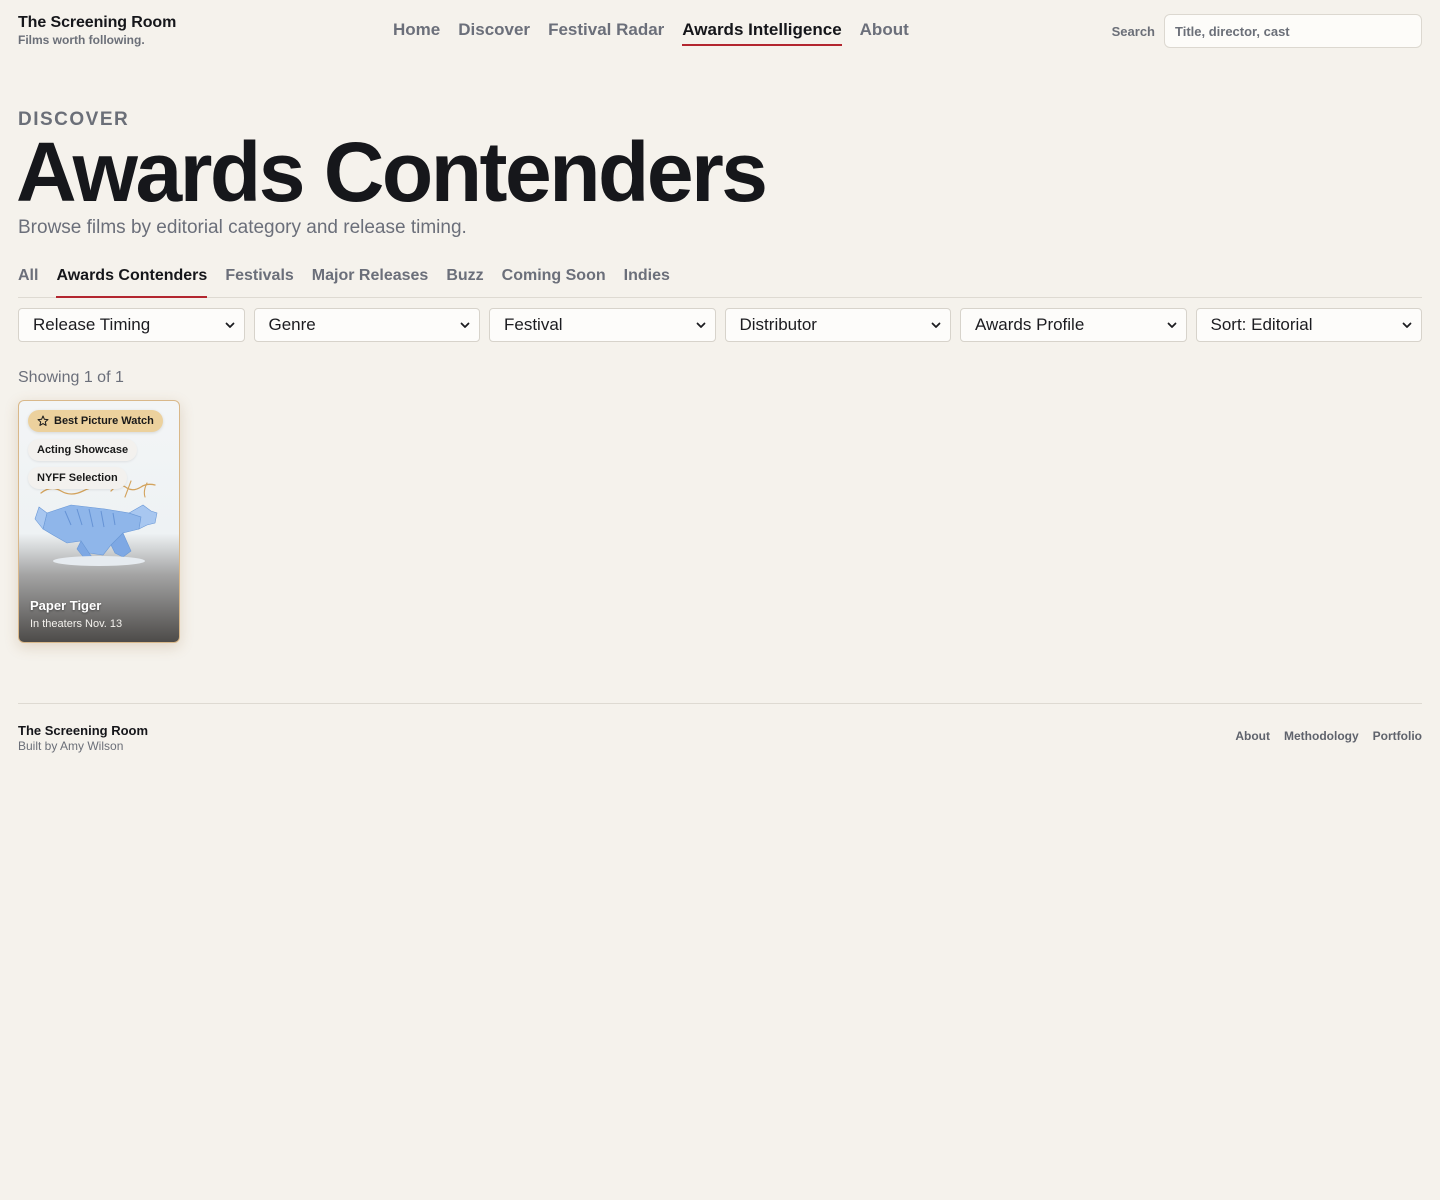 This screenshot has width=1440, height=1200. What do you see at coordinates (71, 746) in the screenshot?
I see `footer-credit: Built by Amy Wilson` at bounding box center [71, 746].